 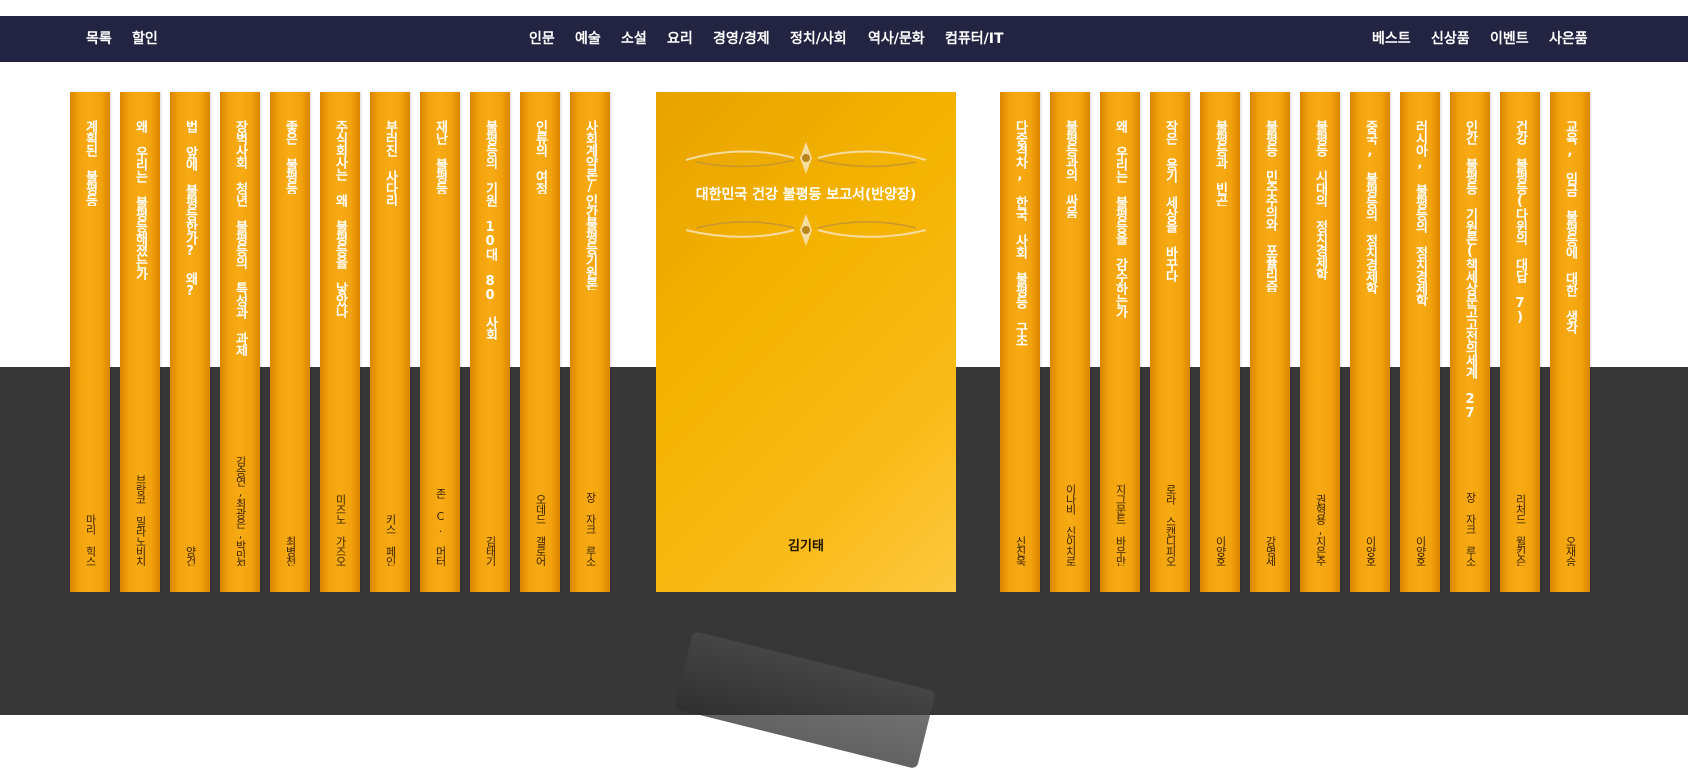 I want to click on book-spine: 장벽사회 청년 불평등의 특성과 과제 김승연,최광은,박민진, so click(x=240, y=342).